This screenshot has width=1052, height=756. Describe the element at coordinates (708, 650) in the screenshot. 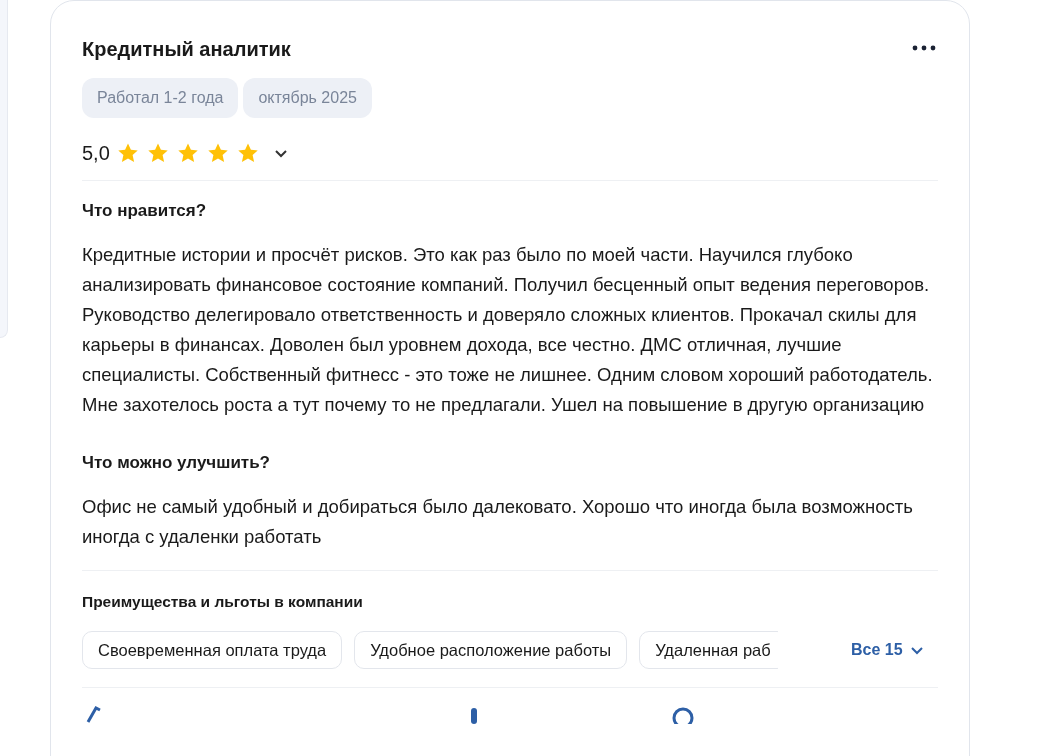

I see `benefit-chip: Удаленная раб` at that location.